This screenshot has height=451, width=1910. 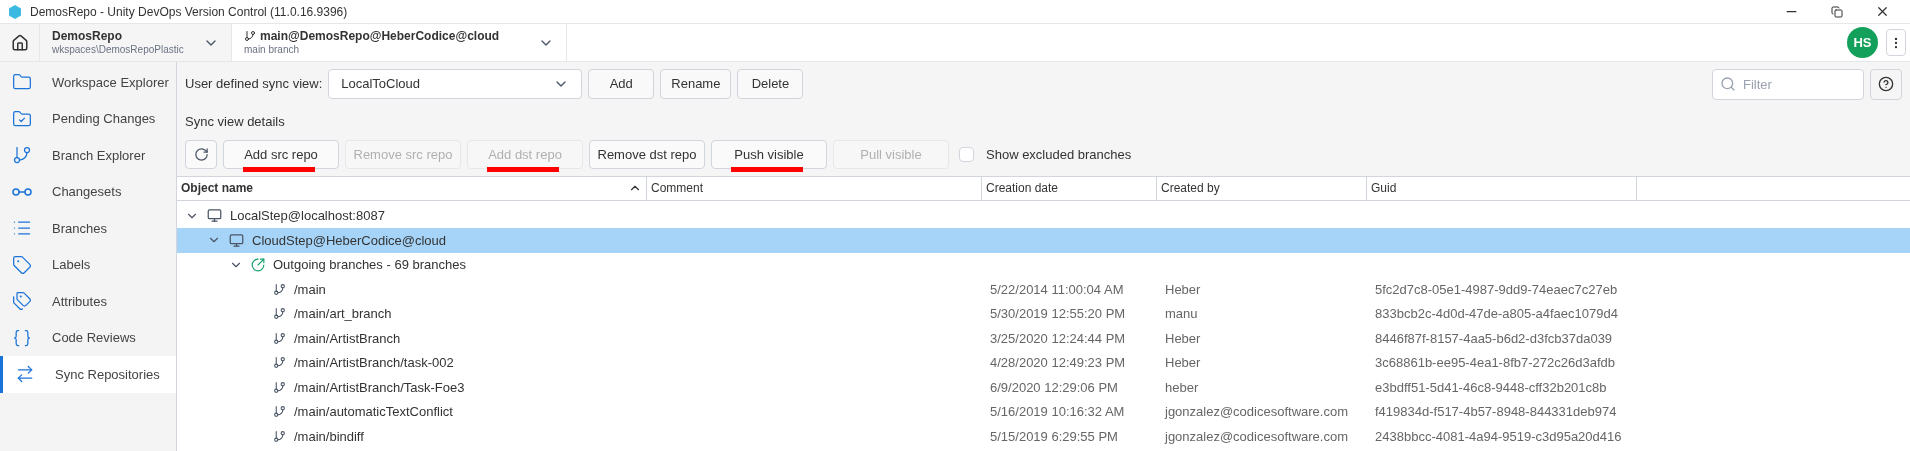 What do you see at coordinates (1054, 387) in the screenshot?
I see `creation-date: 6/9/2020 12:29:06 PM` at bounding box center [1054, 387].